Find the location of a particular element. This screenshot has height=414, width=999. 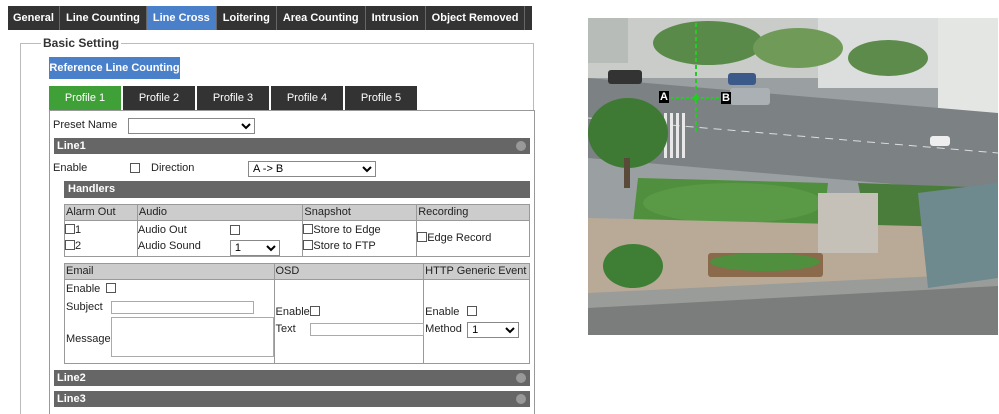

recording-header: Recording is located at coordinates (473, 212).